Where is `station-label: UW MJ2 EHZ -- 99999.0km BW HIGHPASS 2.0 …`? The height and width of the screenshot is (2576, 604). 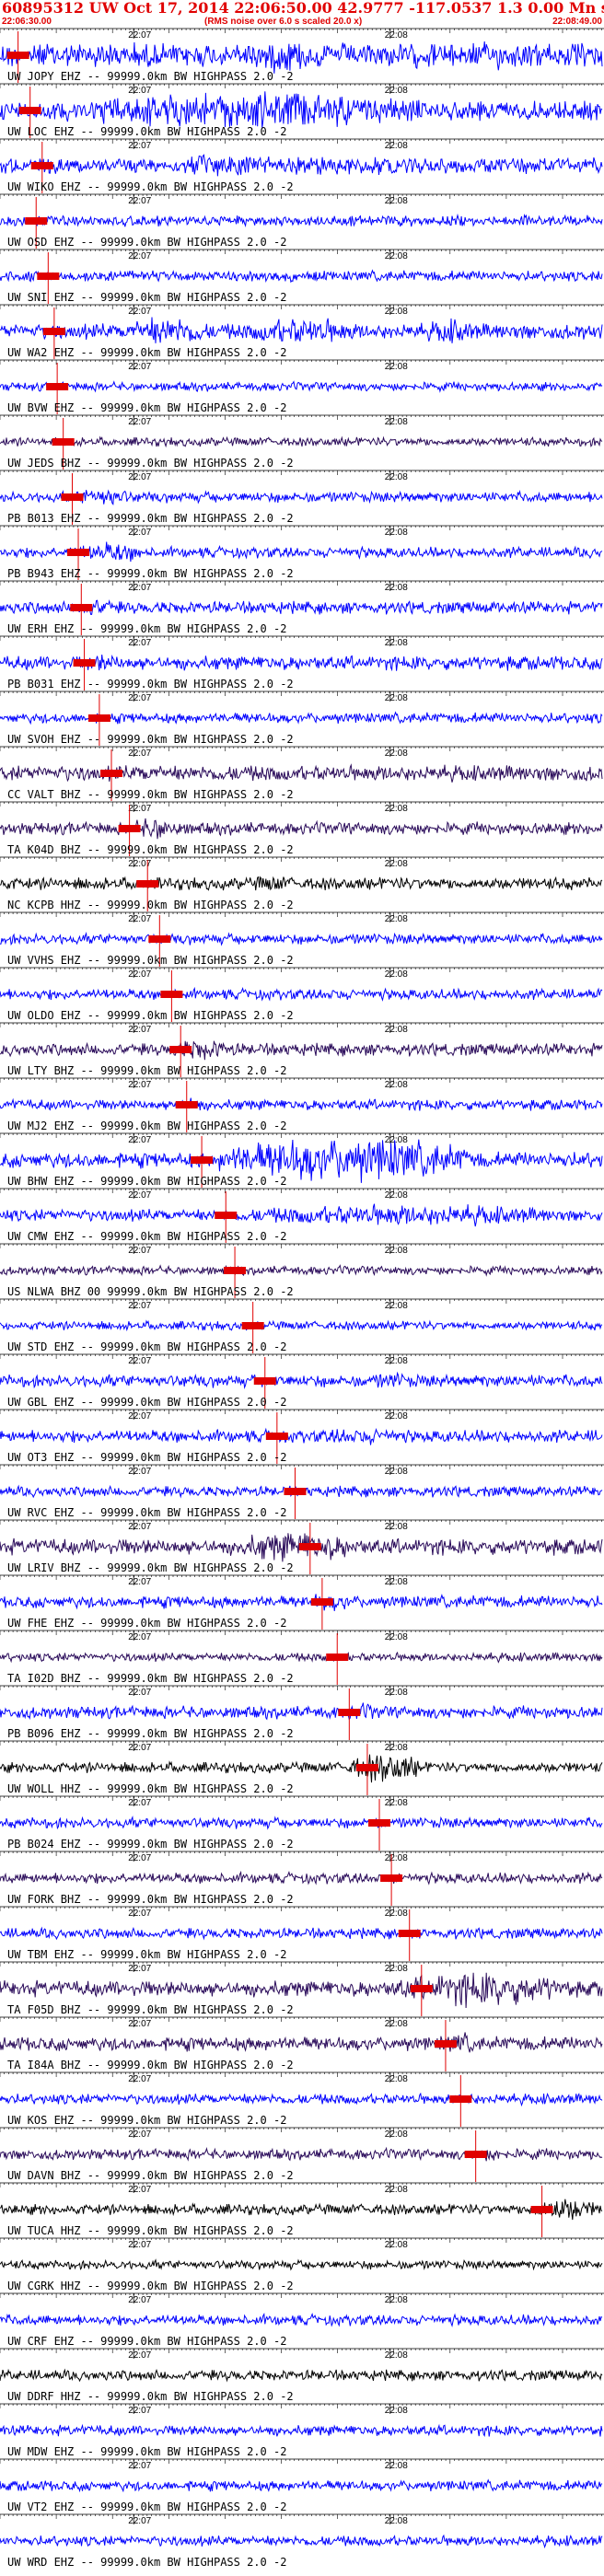
station-label: UW MJ2 EHZ -- 99999.0km BW HIGHPASS 2.0 … is located at coordinates (146, 1126).